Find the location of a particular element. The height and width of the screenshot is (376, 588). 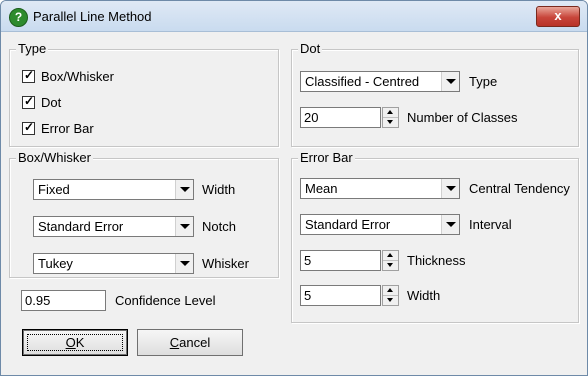

box-whisker-checkbox: ✓ Box/Whisker is located at coordinates (68, 76).